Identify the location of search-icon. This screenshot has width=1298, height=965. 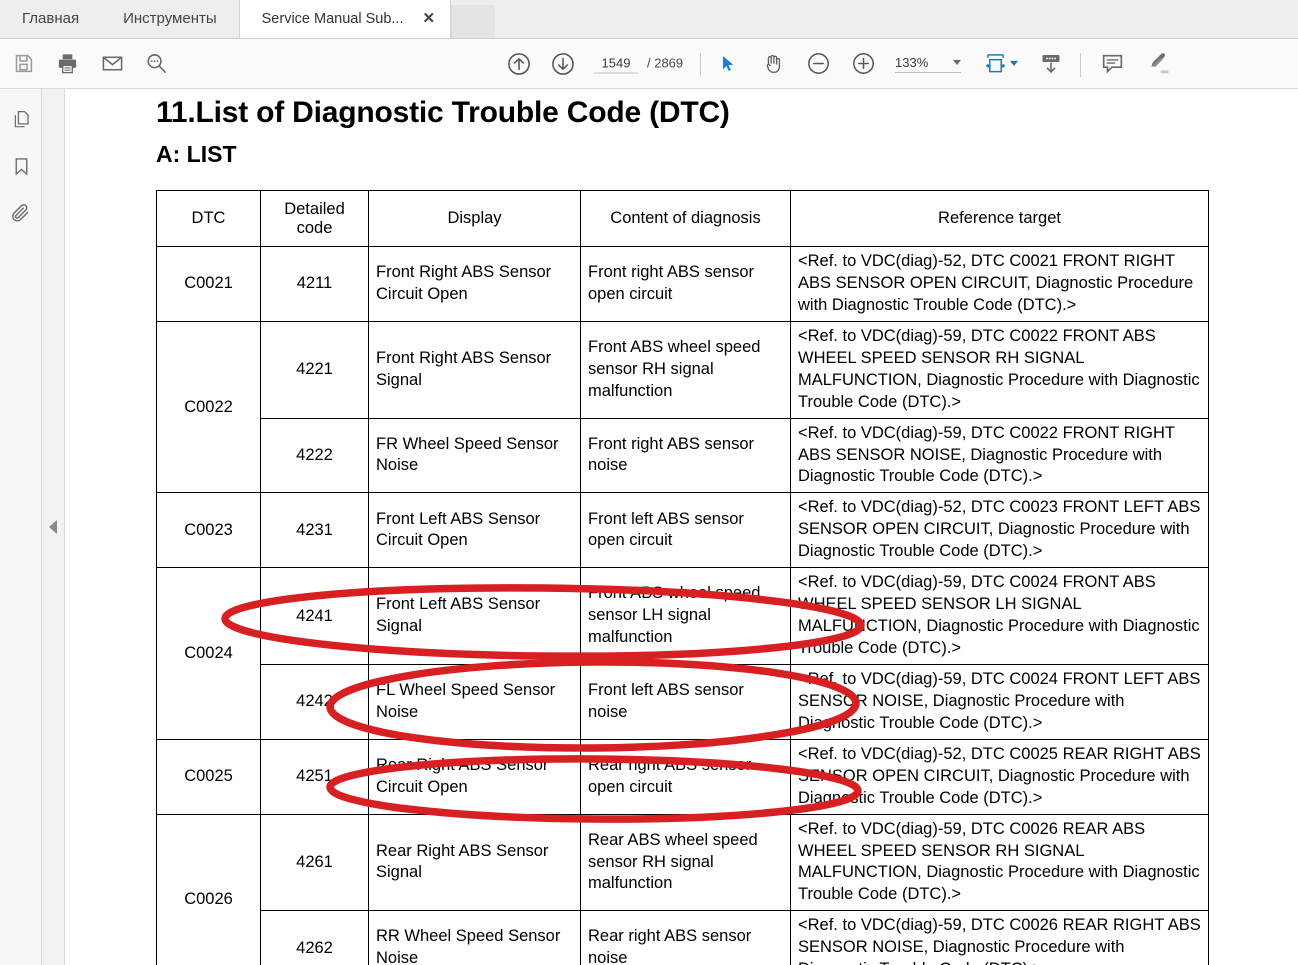
(156, 63).